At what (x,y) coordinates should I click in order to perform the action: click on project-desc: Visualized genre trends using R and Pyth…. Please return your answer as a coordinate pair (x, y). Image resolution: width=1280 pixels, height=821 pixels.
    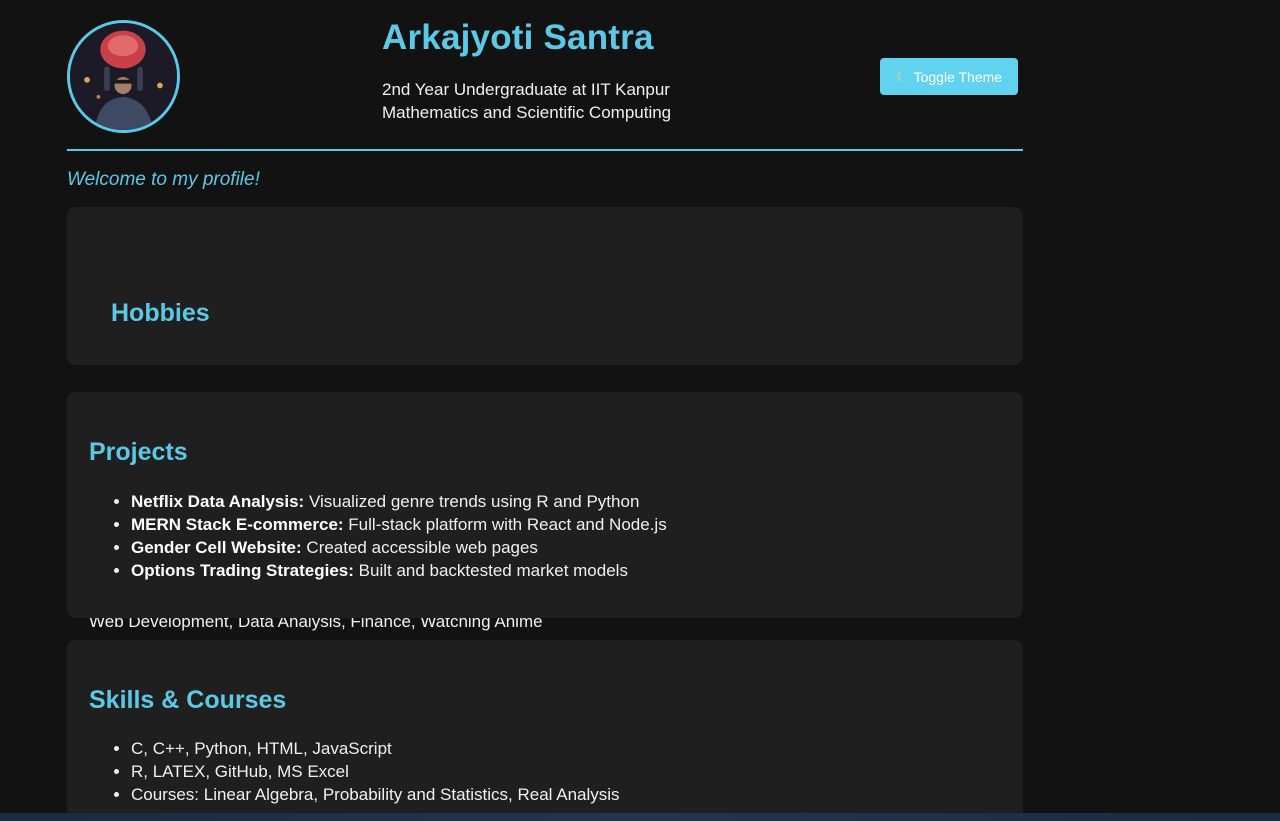
    Looking at the image, I should click on (472, 501).